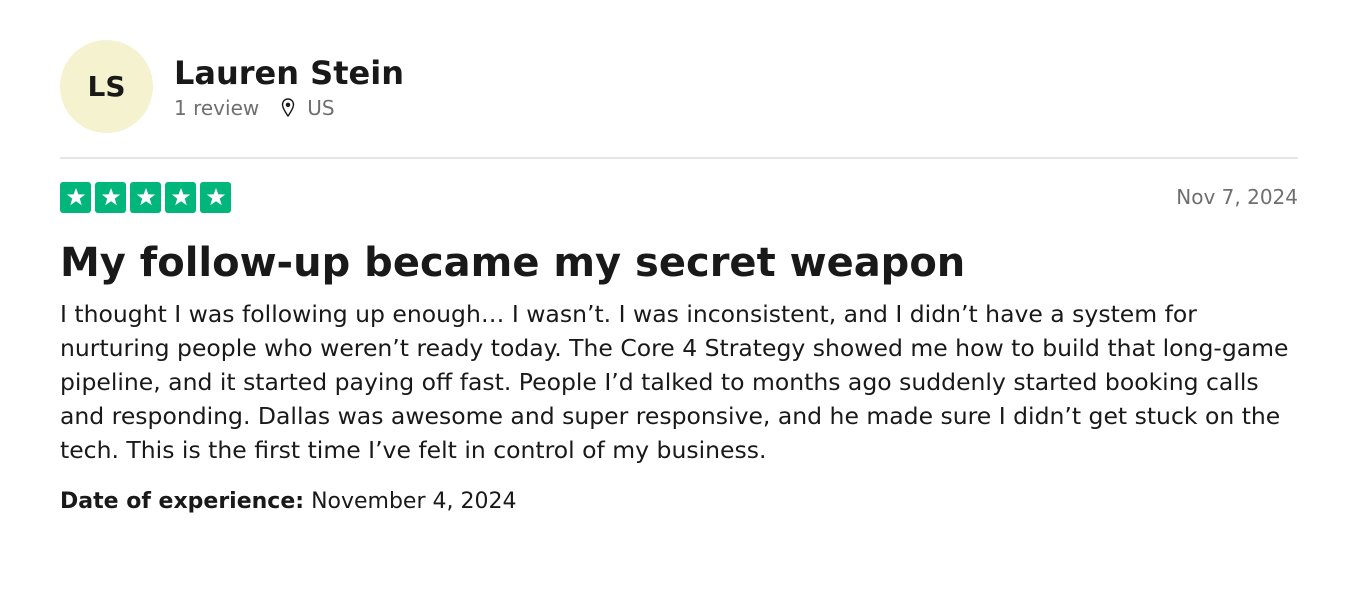 This screenshot has width=1358, height=609. I want to click on reviewer-country: US, so click(321, 107).